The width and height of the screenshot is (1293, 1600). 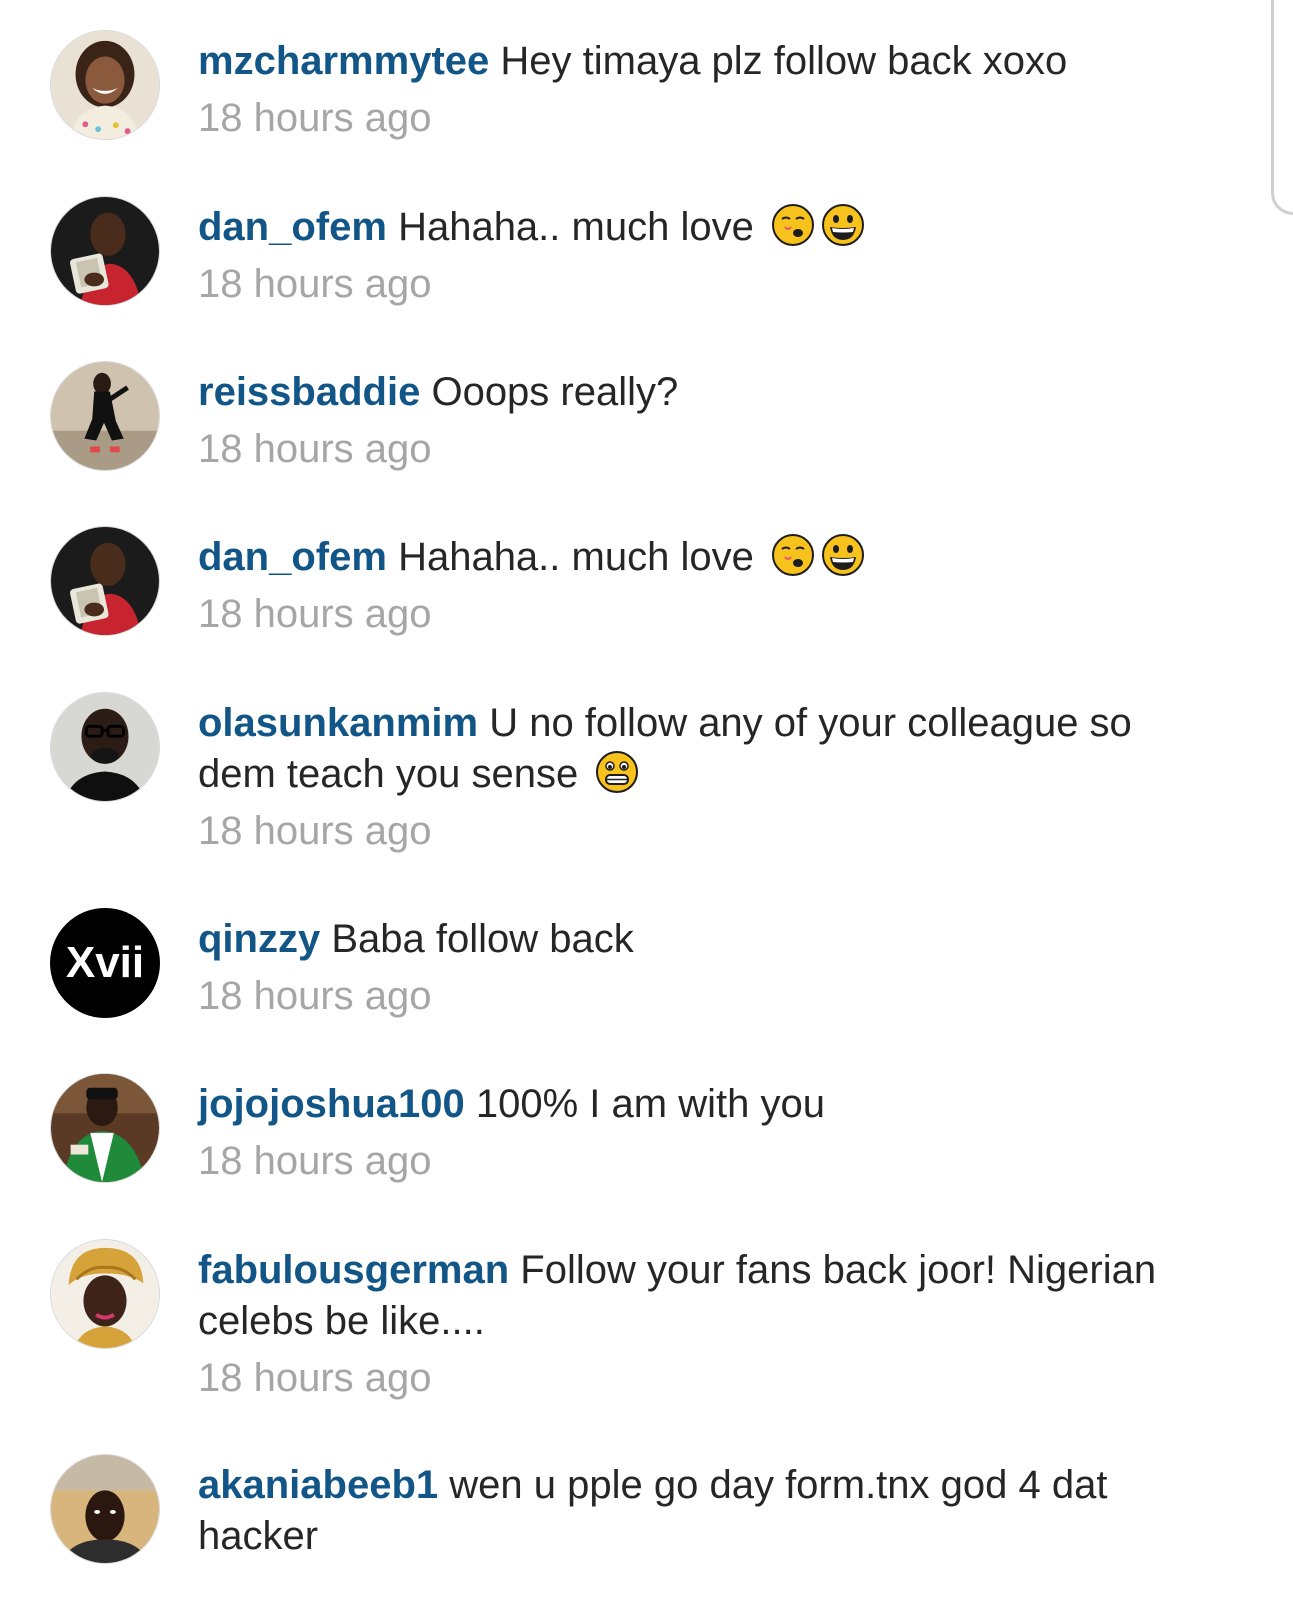 What do you see at coordinates (353, 1270) in the screenshot?
I see `comment-username: fabulousgerman` at bounding box center [353, 1270].